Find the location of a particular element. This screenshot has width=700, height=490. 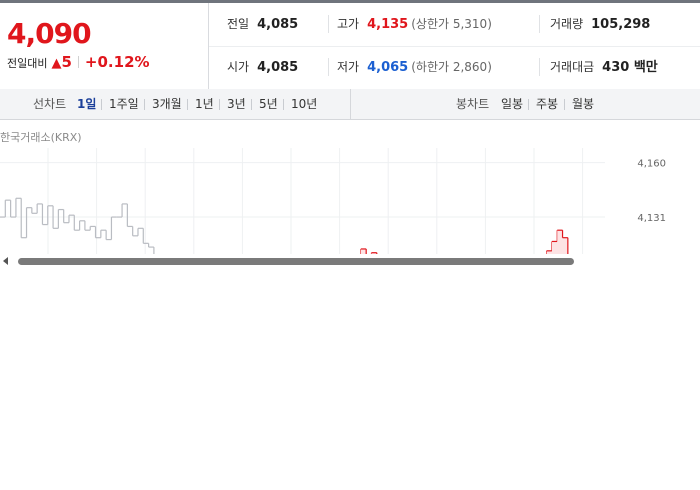

up-arrow-icon: ▲ is located at coordinates (56, 63).